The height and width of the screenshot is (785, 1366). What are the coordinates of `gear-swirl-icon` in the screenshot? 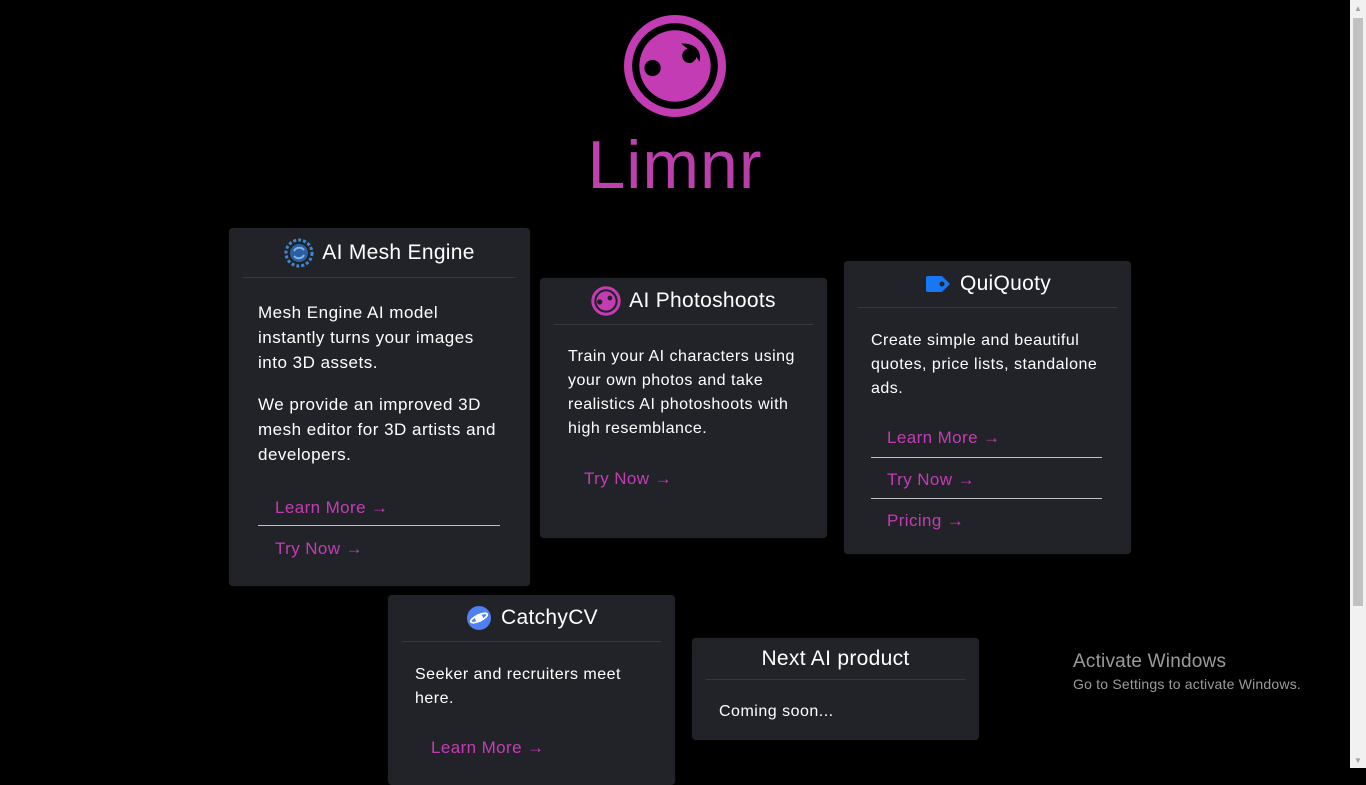 It's located at (299, 253).